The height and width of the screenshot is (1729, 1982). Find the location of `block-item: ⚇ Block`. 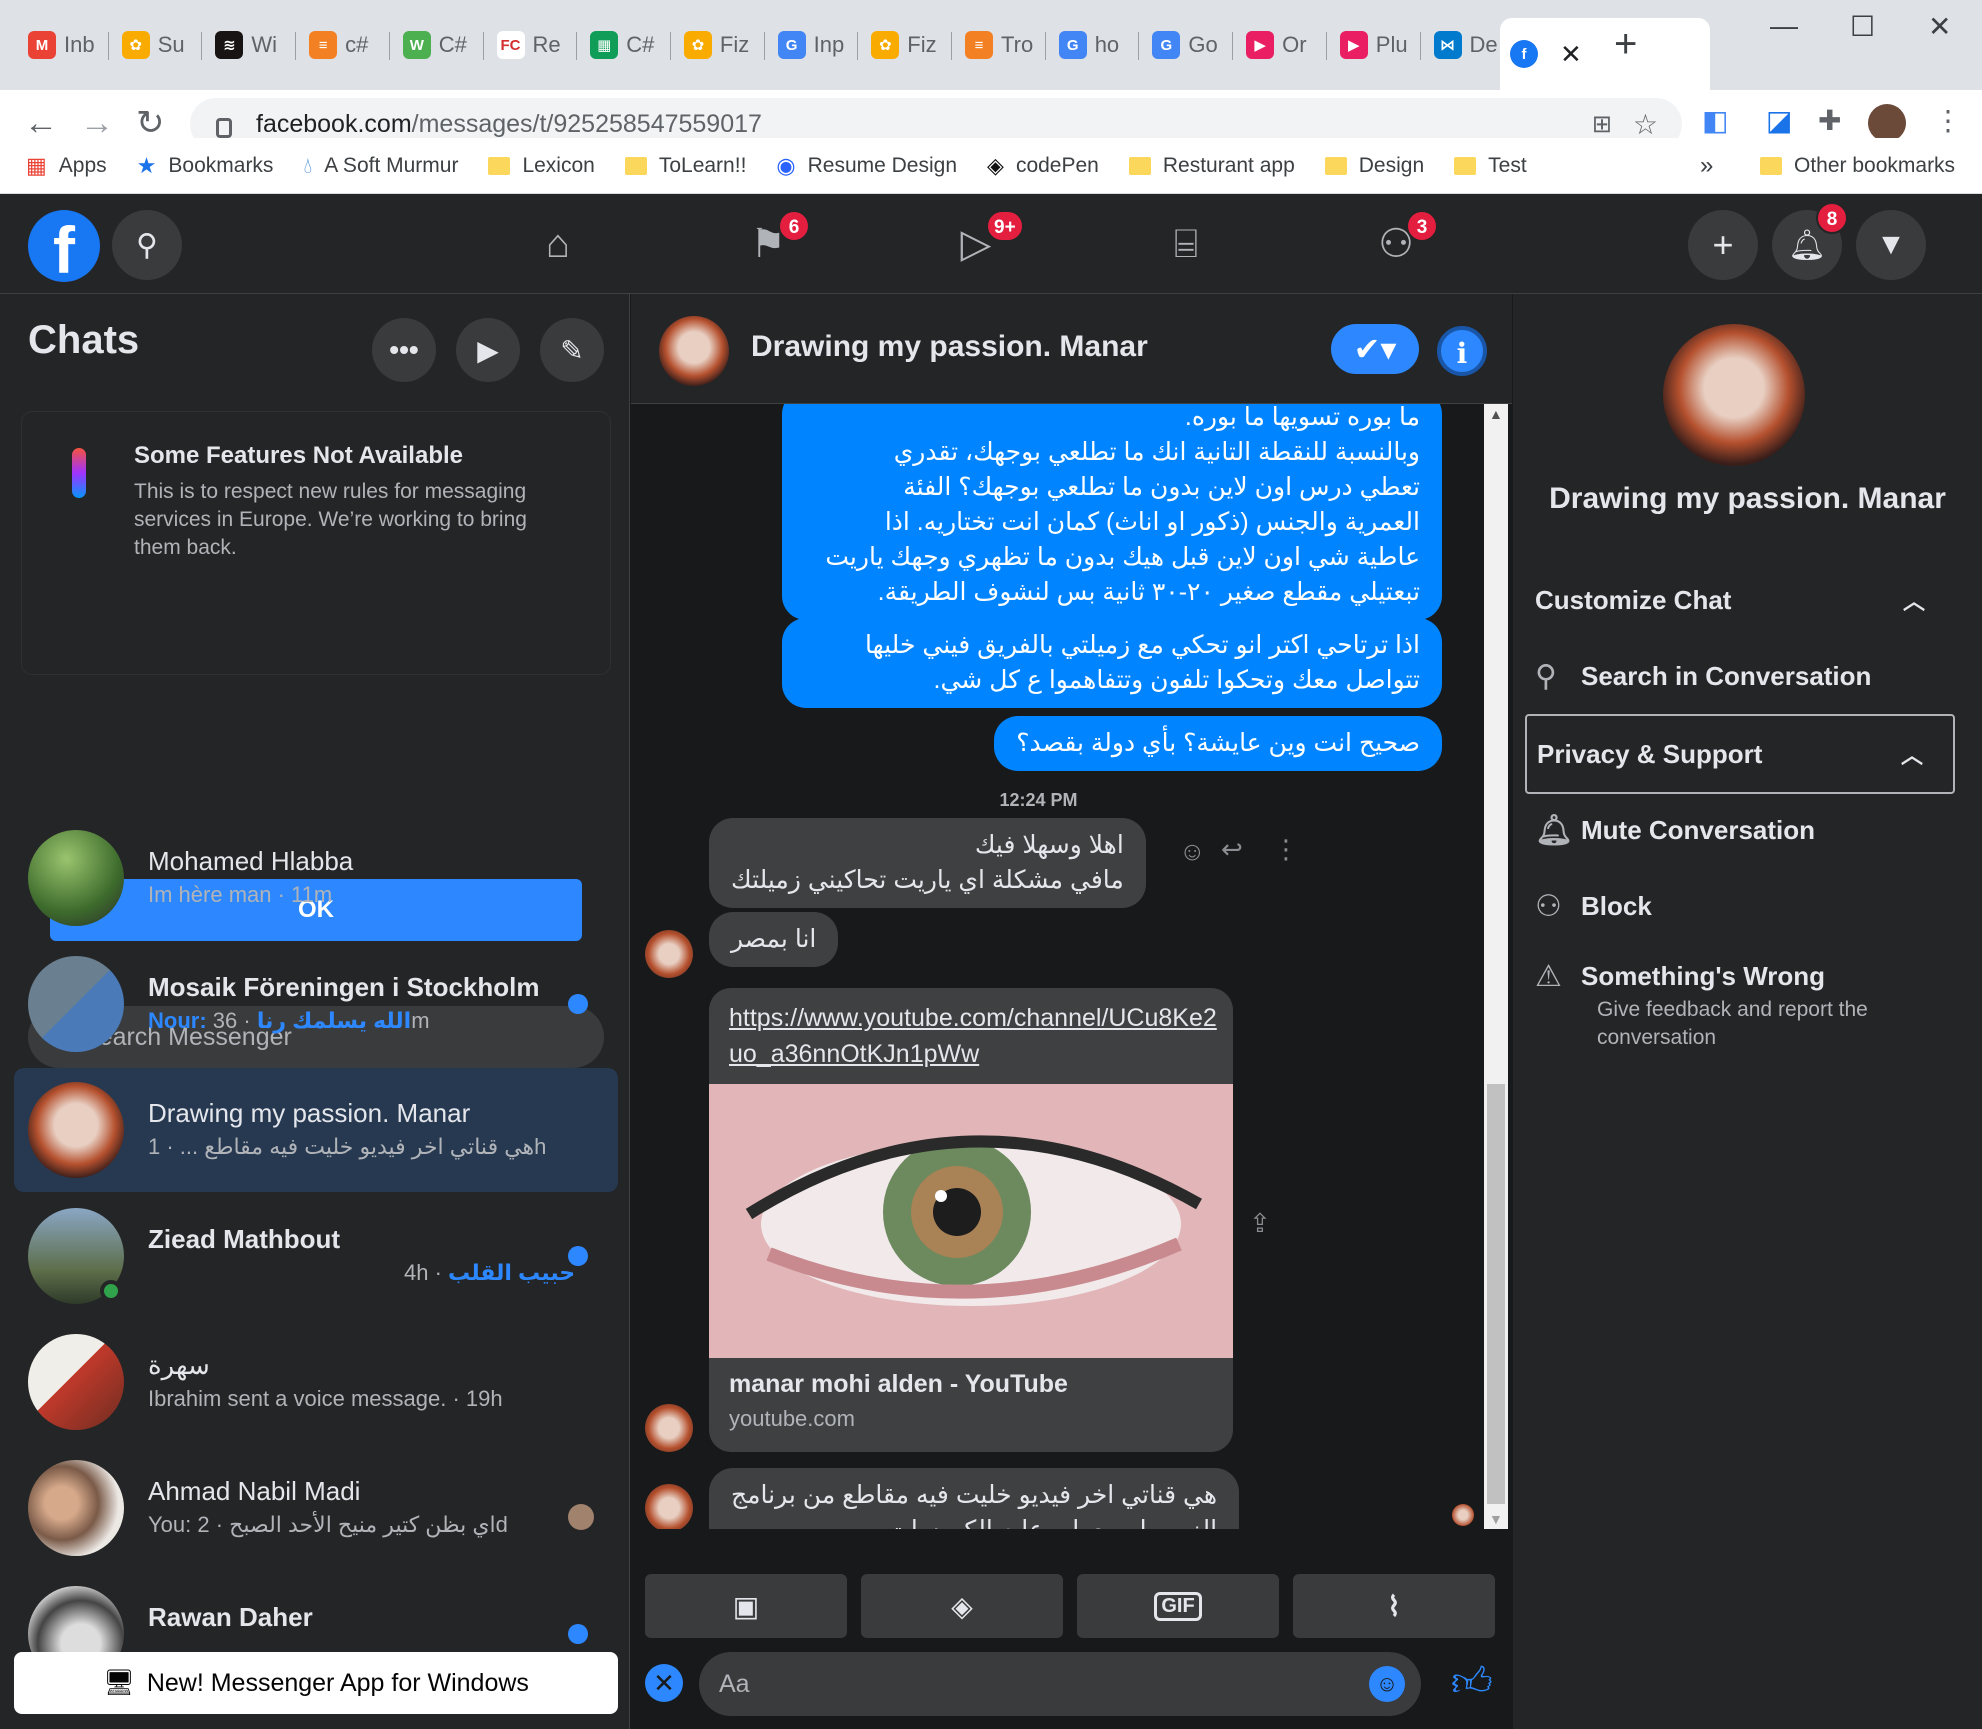

block-item: ⚇ Block is located at coordinates (1740, 906).